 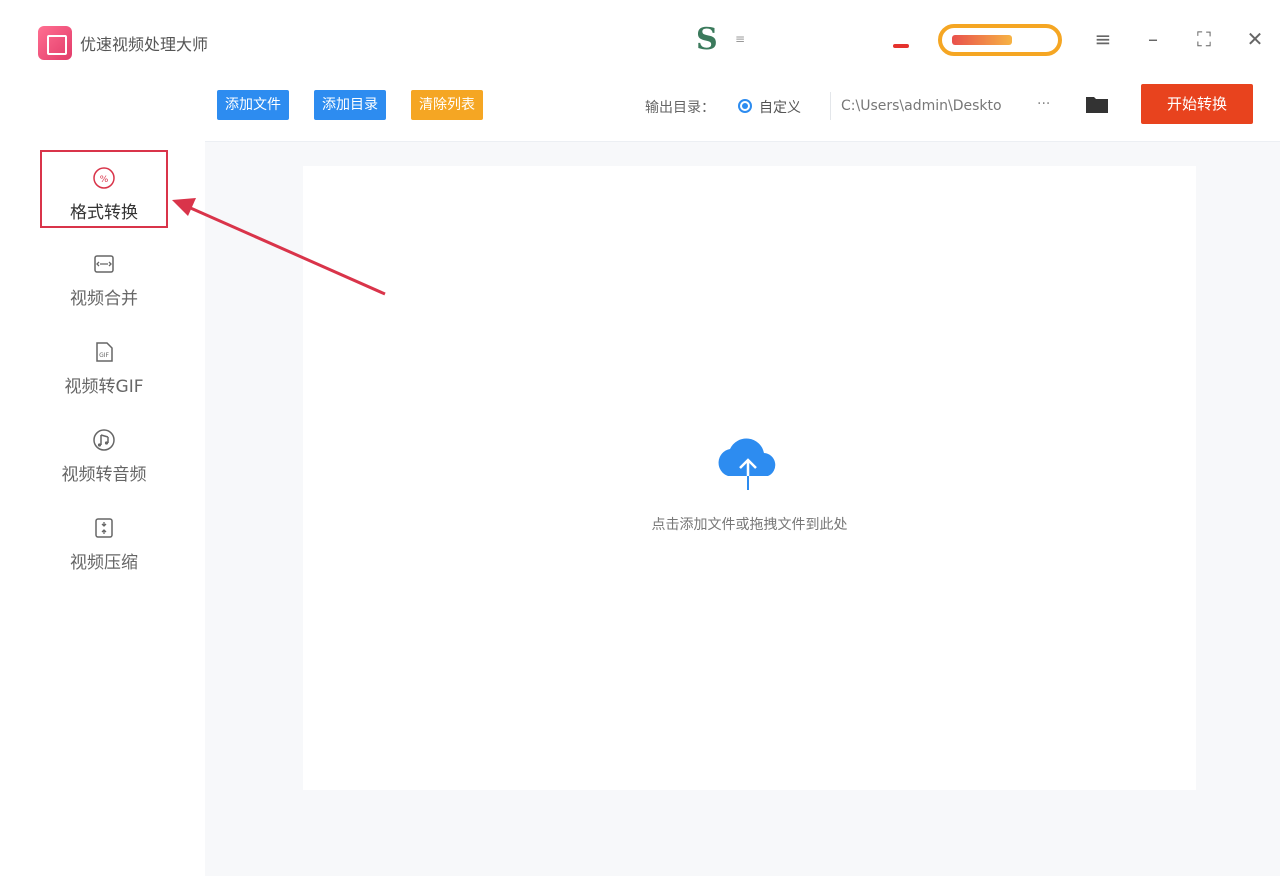 What do you see at coordinates (253, 105) in the screenshot?
I see `add-file-button: 添加文件` at bounding box center [253, 105].